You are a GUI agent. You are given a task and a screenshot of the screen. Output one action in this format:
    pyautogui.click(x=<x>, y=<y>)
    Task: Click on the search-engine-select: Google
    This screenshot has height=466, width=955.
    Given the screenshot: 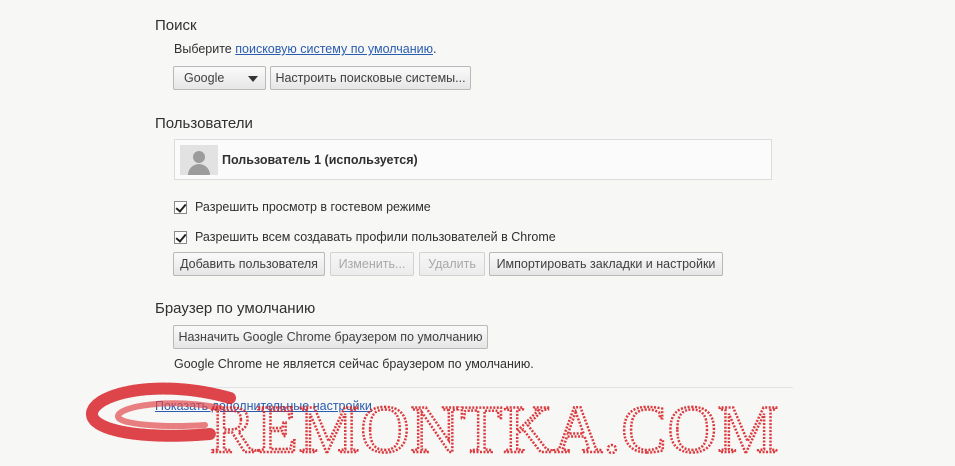 What is the action you would take?
    pyautogui.click(x=219, y=78)
    